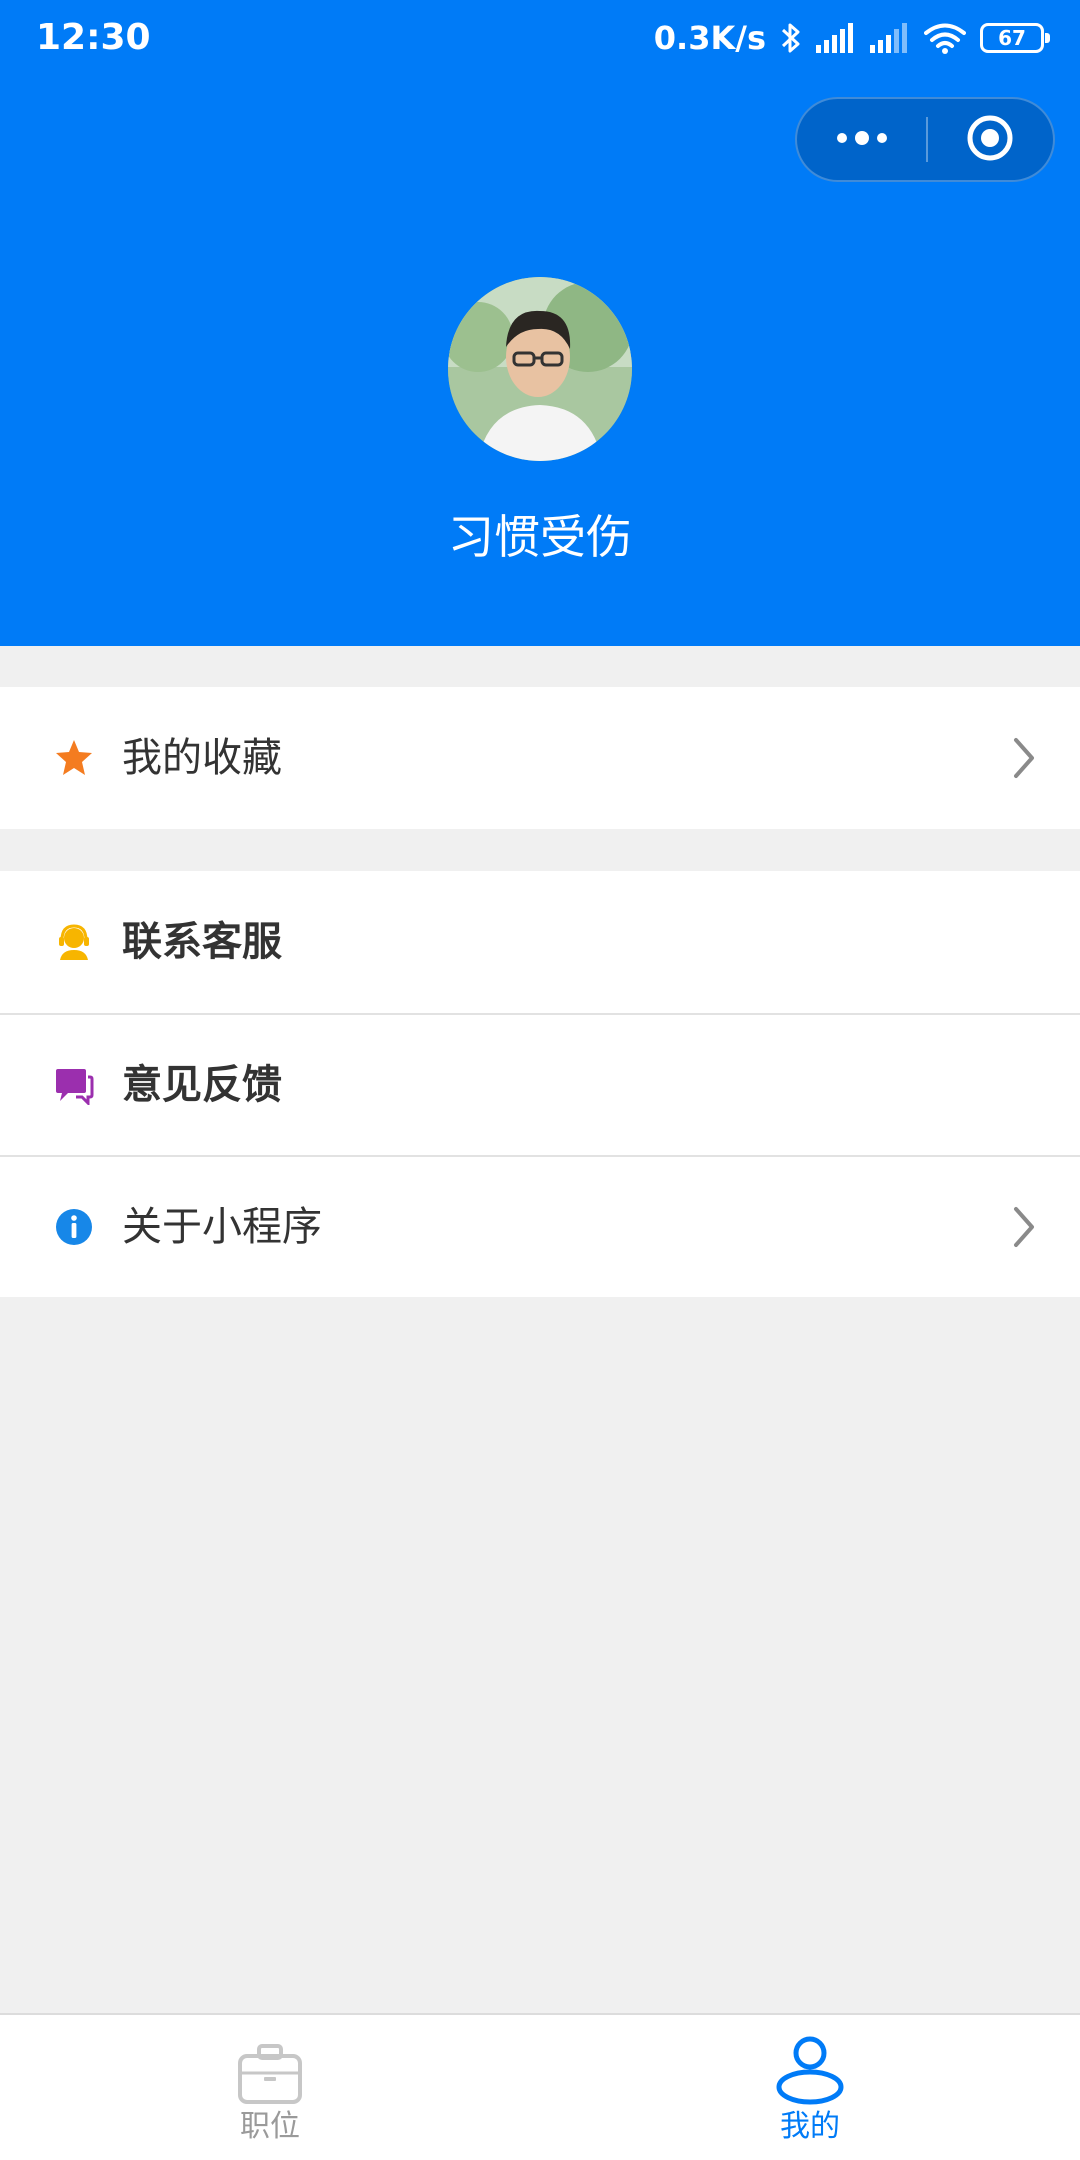 The height and width of the screenshot is (2160, 1080). Describe the element at coordinates (945, 38) in the screenshot. I see `wifi-icon` at that location.